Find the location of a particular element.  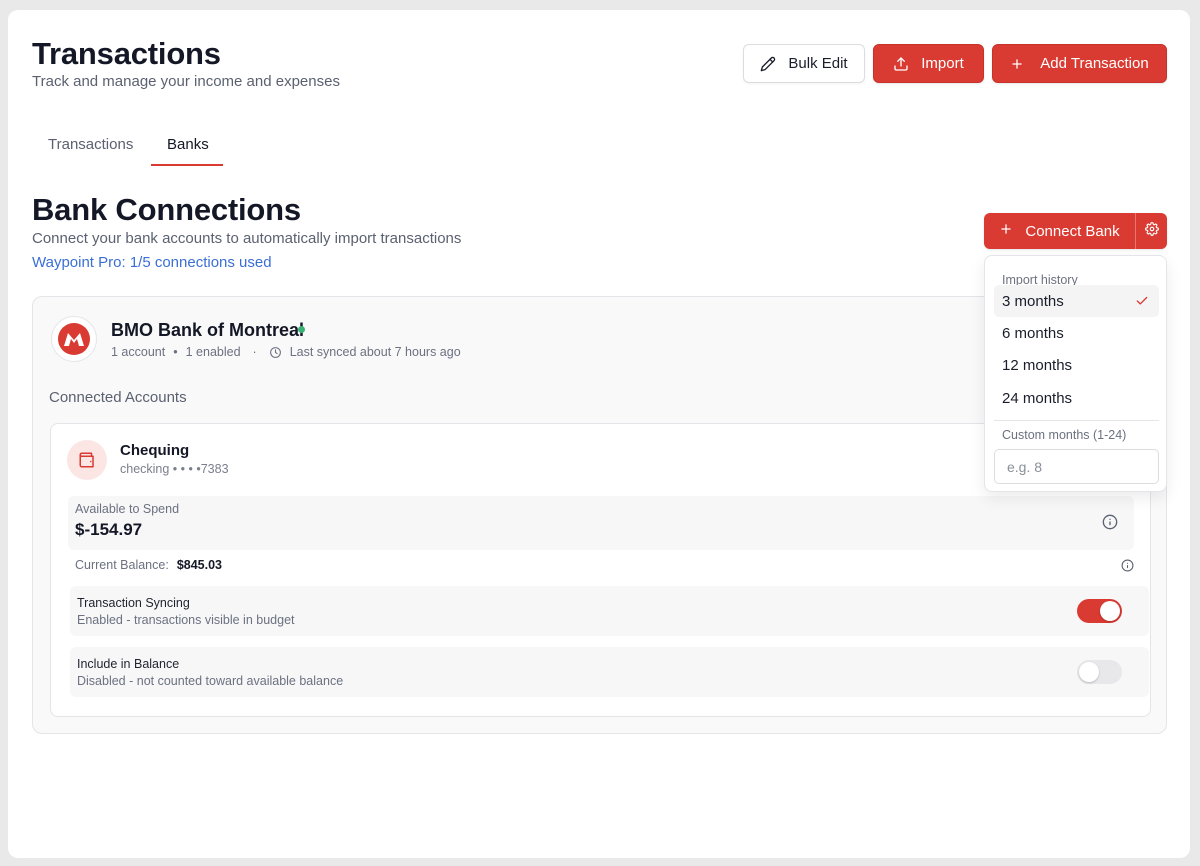

connect-bank-label: Connect Bank is located at coordinates (1072, 231).